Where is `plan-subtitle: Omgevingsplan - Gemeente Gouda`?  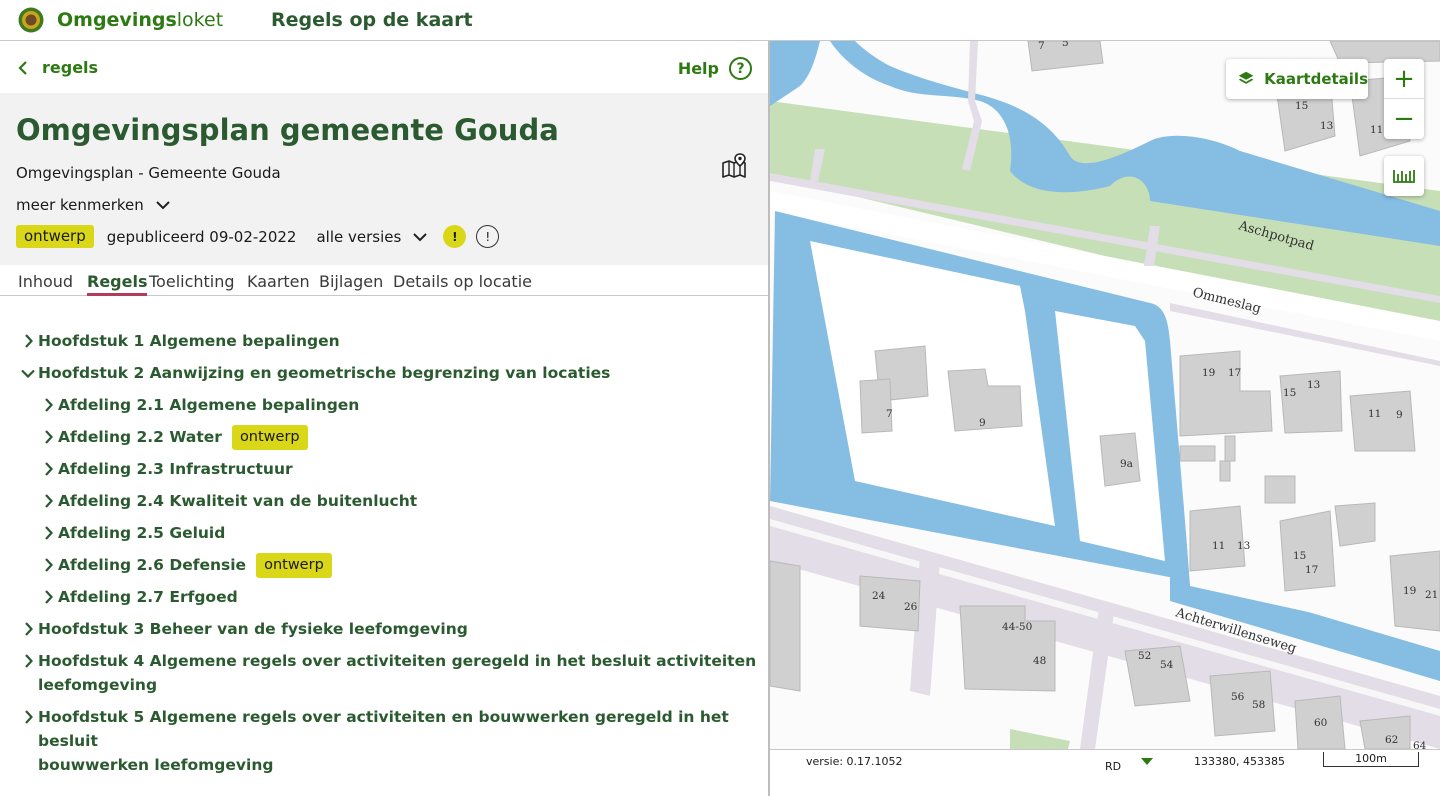
plan-subtitle: Omgevingsplan - Gemeente Gouda is located at coordinates (148, 173).